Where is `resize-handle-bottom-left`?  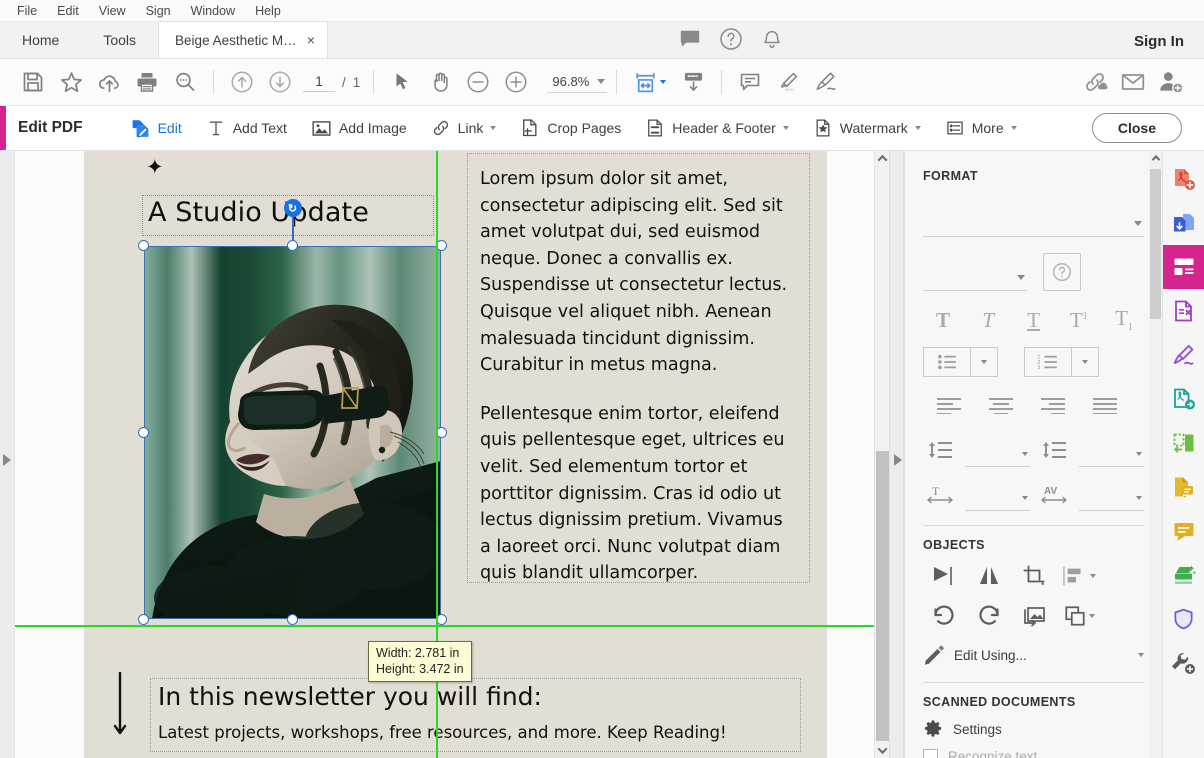 resize-handle-bottom-left is located at coordinates (143, 619).